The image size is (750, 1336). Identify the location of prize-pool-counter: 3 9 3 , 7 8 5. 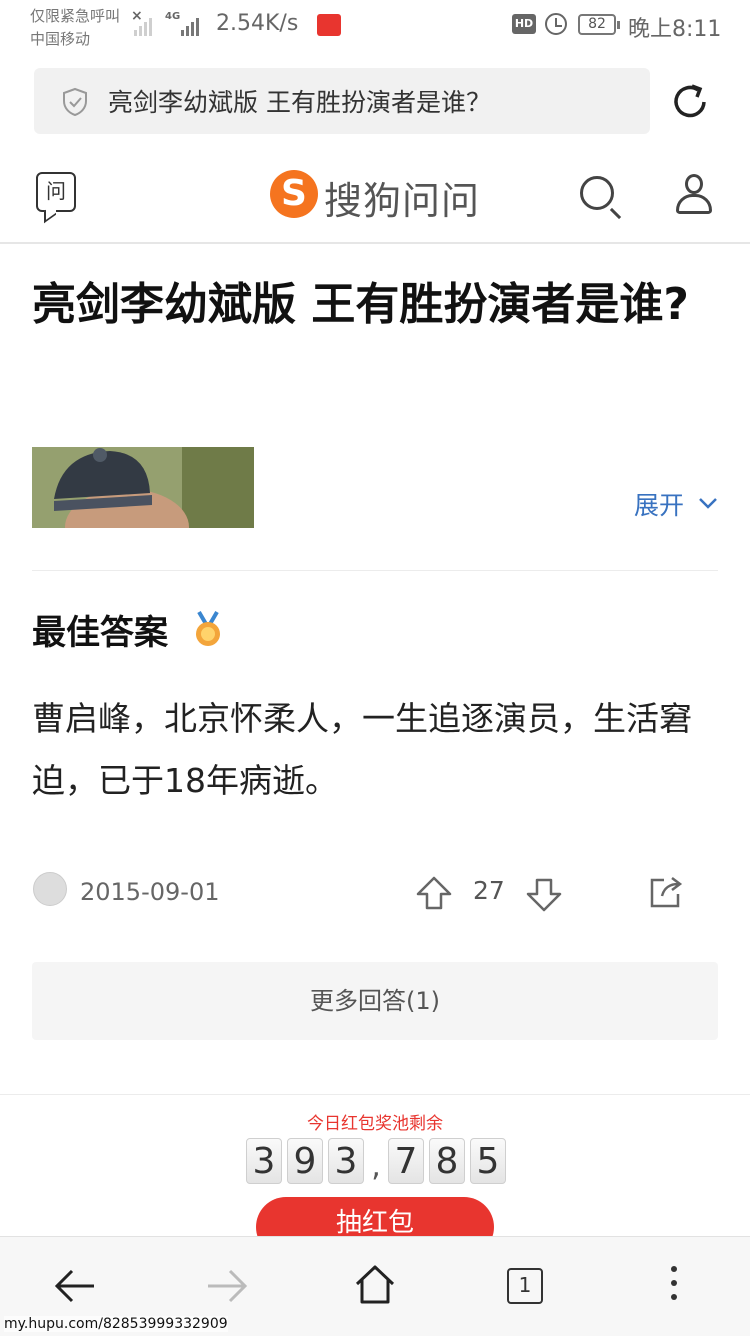
(378, 1161).